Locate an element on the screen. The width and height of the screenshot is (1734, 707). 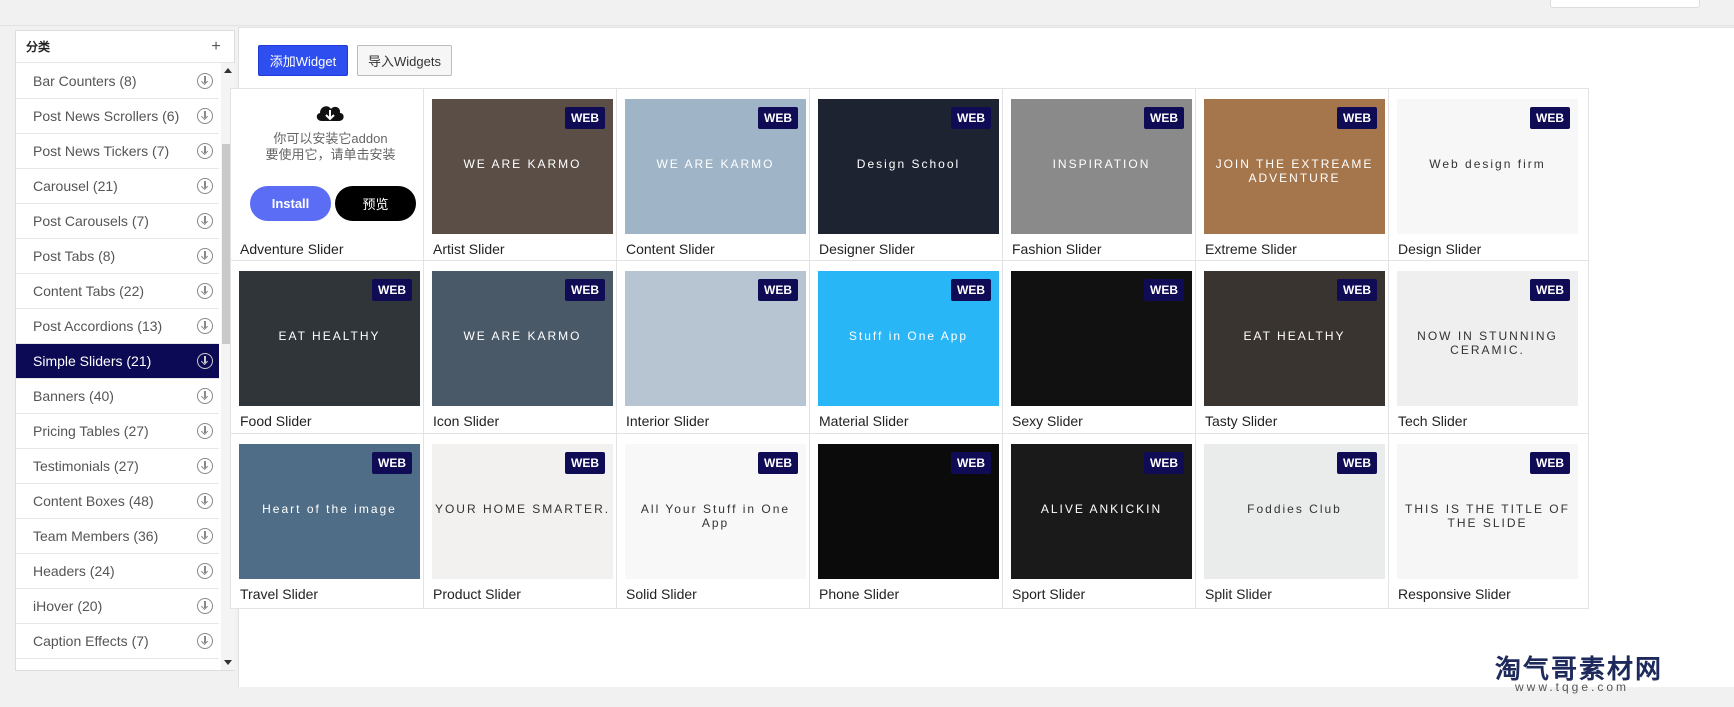
widget-thumbnail: INSPIRATION WEB is located at coordinates (1101, 166).